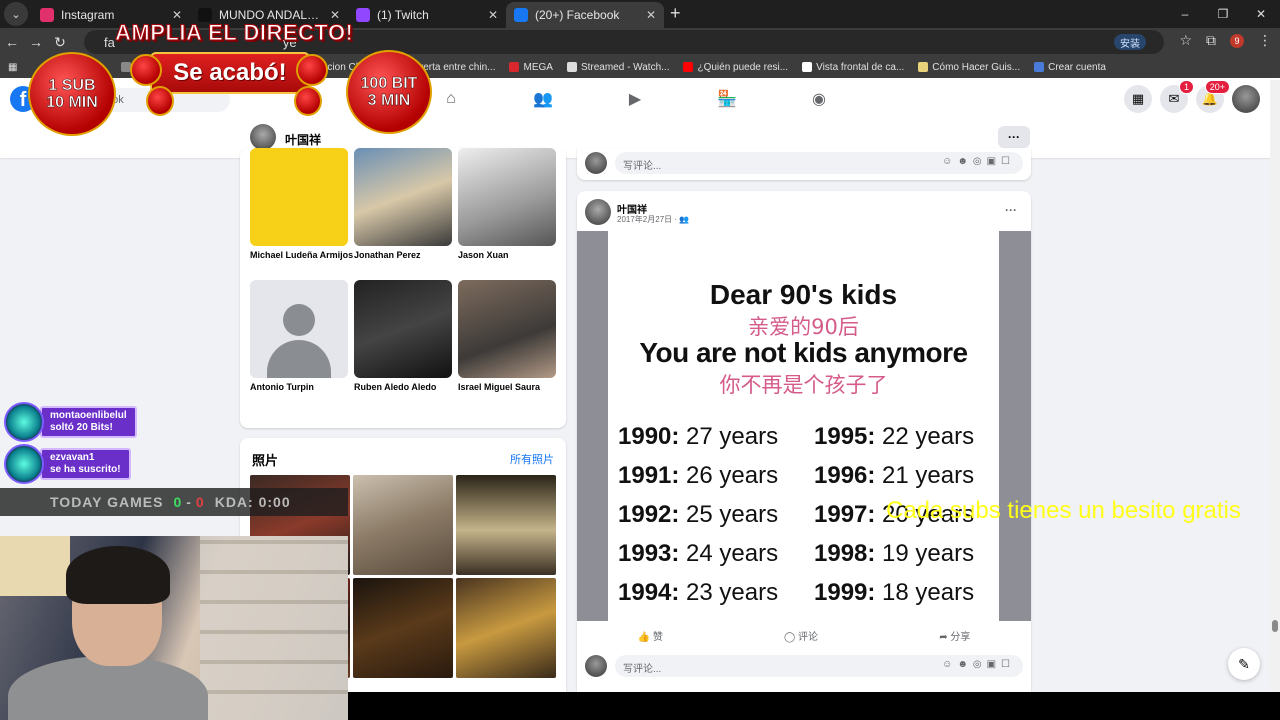  What do you see at coordinates (451, 99) in the screenshot?
I see `home-icon: ⌂` at bounding box center [451, 99].